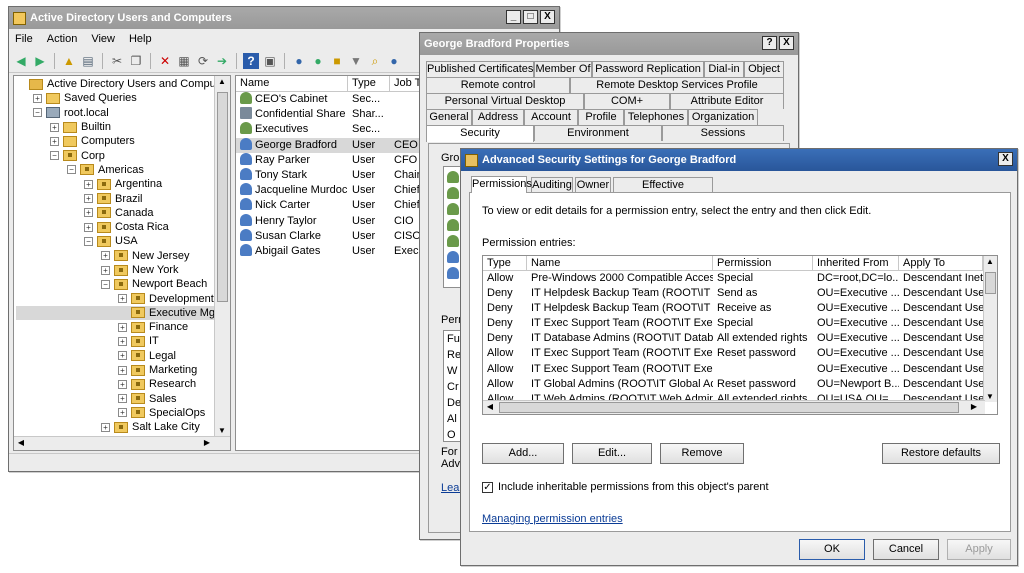 The height and width of the screenshot is (573, 1024). Describe the element at coordinates (123, 241) in the screenshot. I see `tree-node: − USA` at that location.